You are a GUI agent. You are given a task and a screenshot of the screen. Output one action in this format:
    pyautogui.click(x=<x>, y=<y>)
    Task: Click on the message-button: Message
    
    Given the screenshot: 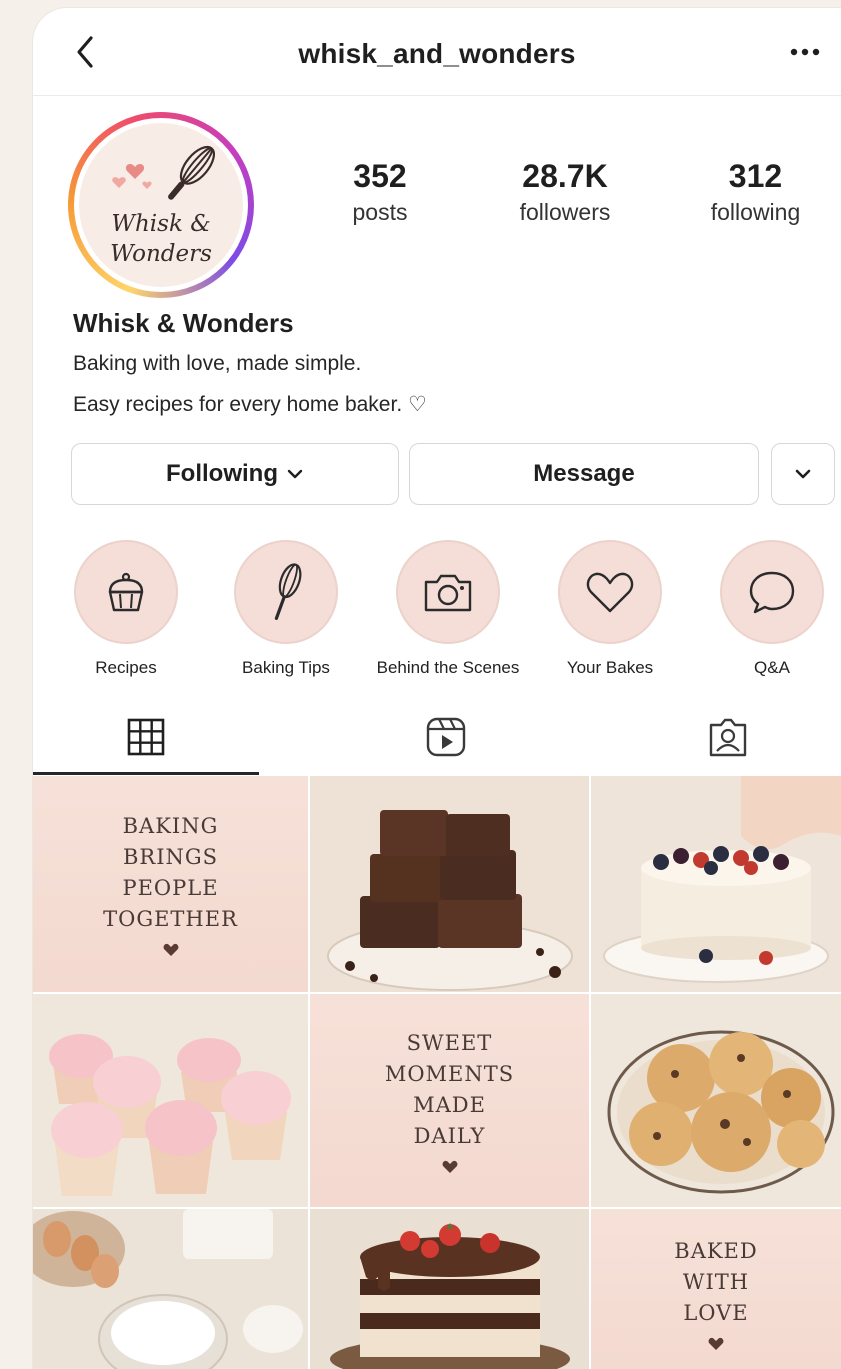 What is the action you would take?
    pyautogui.click(x=584, y=474)
    